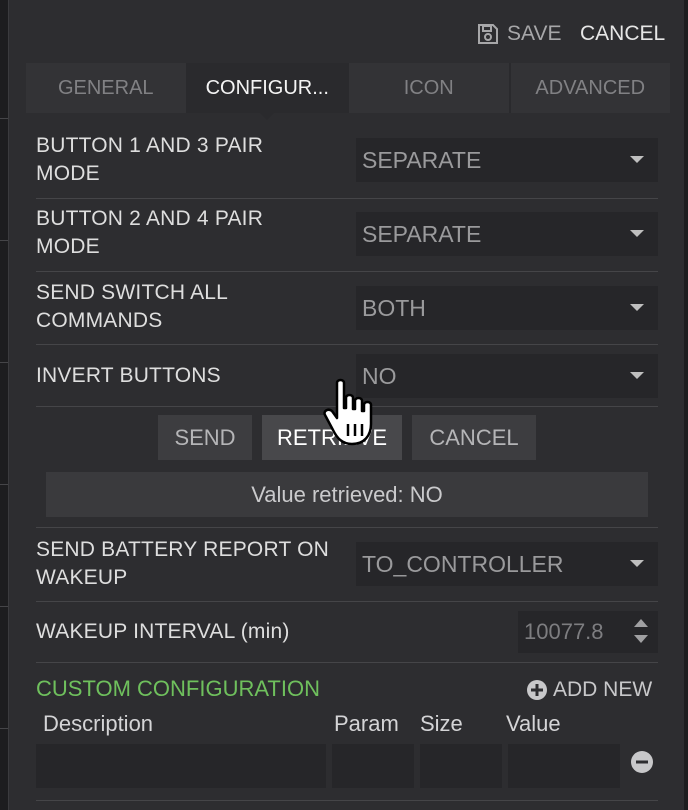 Image resolution: width=688 pixels, height=810 pixels. I want to click on label-line: BUTTON 1 AND 3 PAIR, so click(150, 145).